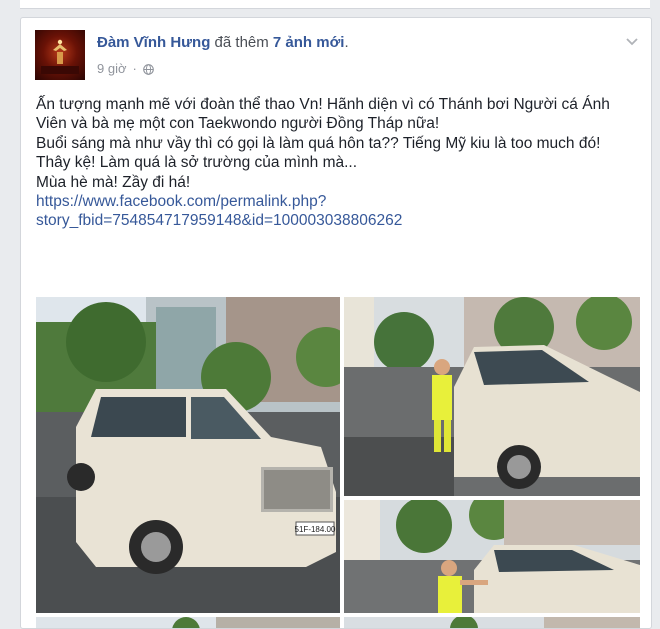  I want to click on author-name-link: Đàm Vĩnh Hưng, so click(153, 42).